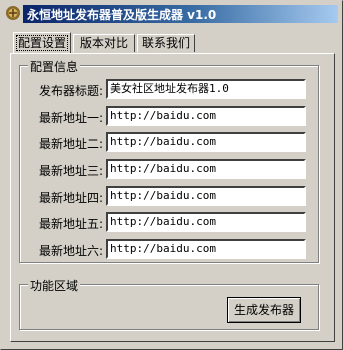 Image resolution: width=343 pixels, height=350 pixels. I want to click on app-icon, so click(13, 13).